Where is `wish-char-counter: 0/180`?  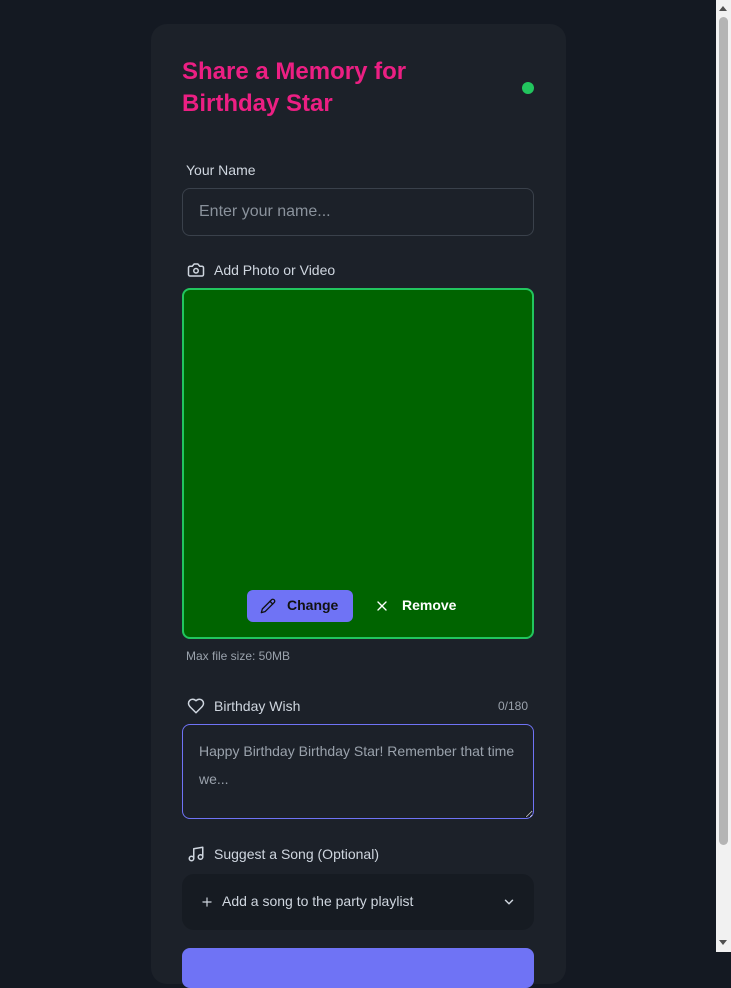 wish-char-counter: 0/180 is located at coordinates (513, 706).